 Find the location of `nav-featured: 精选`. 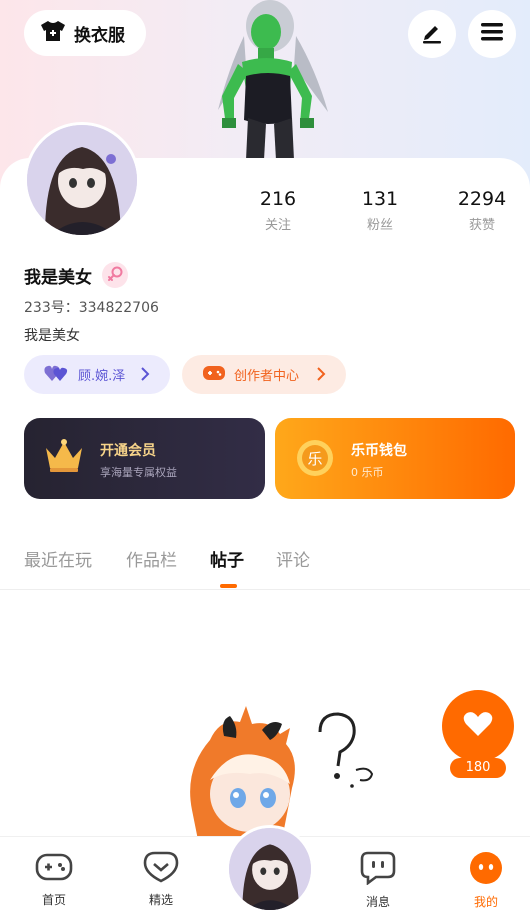

nav-featured: 精选 is located at coordinates (161, 879).